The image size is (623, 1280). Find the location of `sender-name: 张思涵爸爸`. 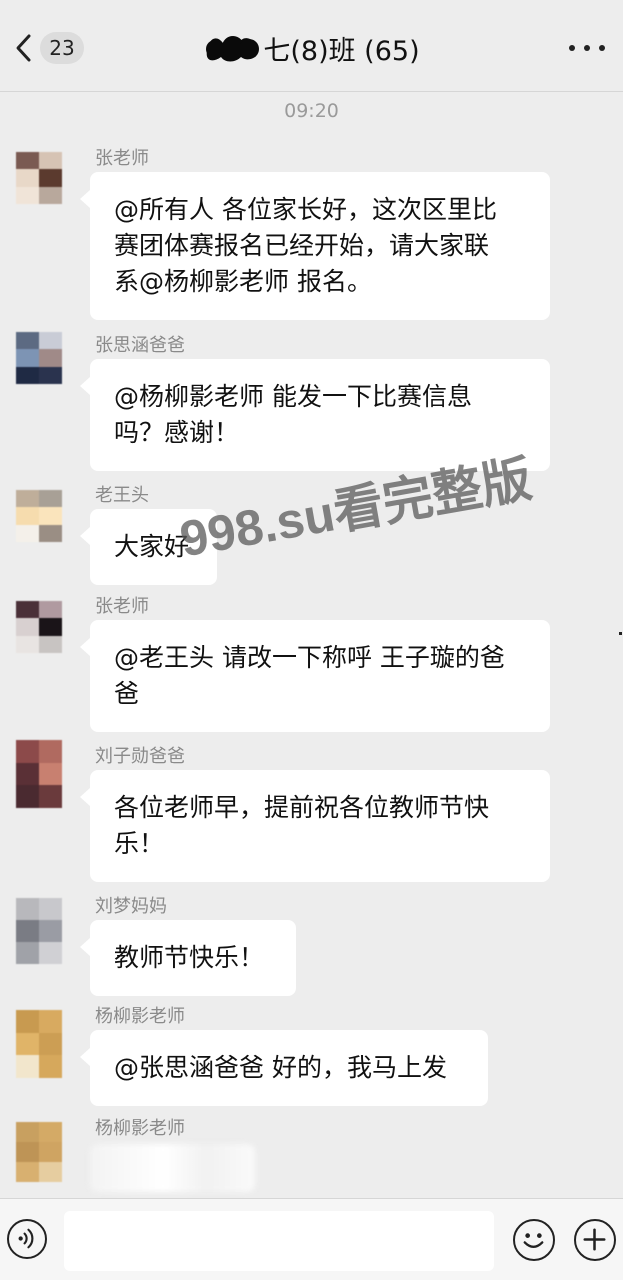

sender-name: 张思涵爸爸 is located at coordinates (140, 345).